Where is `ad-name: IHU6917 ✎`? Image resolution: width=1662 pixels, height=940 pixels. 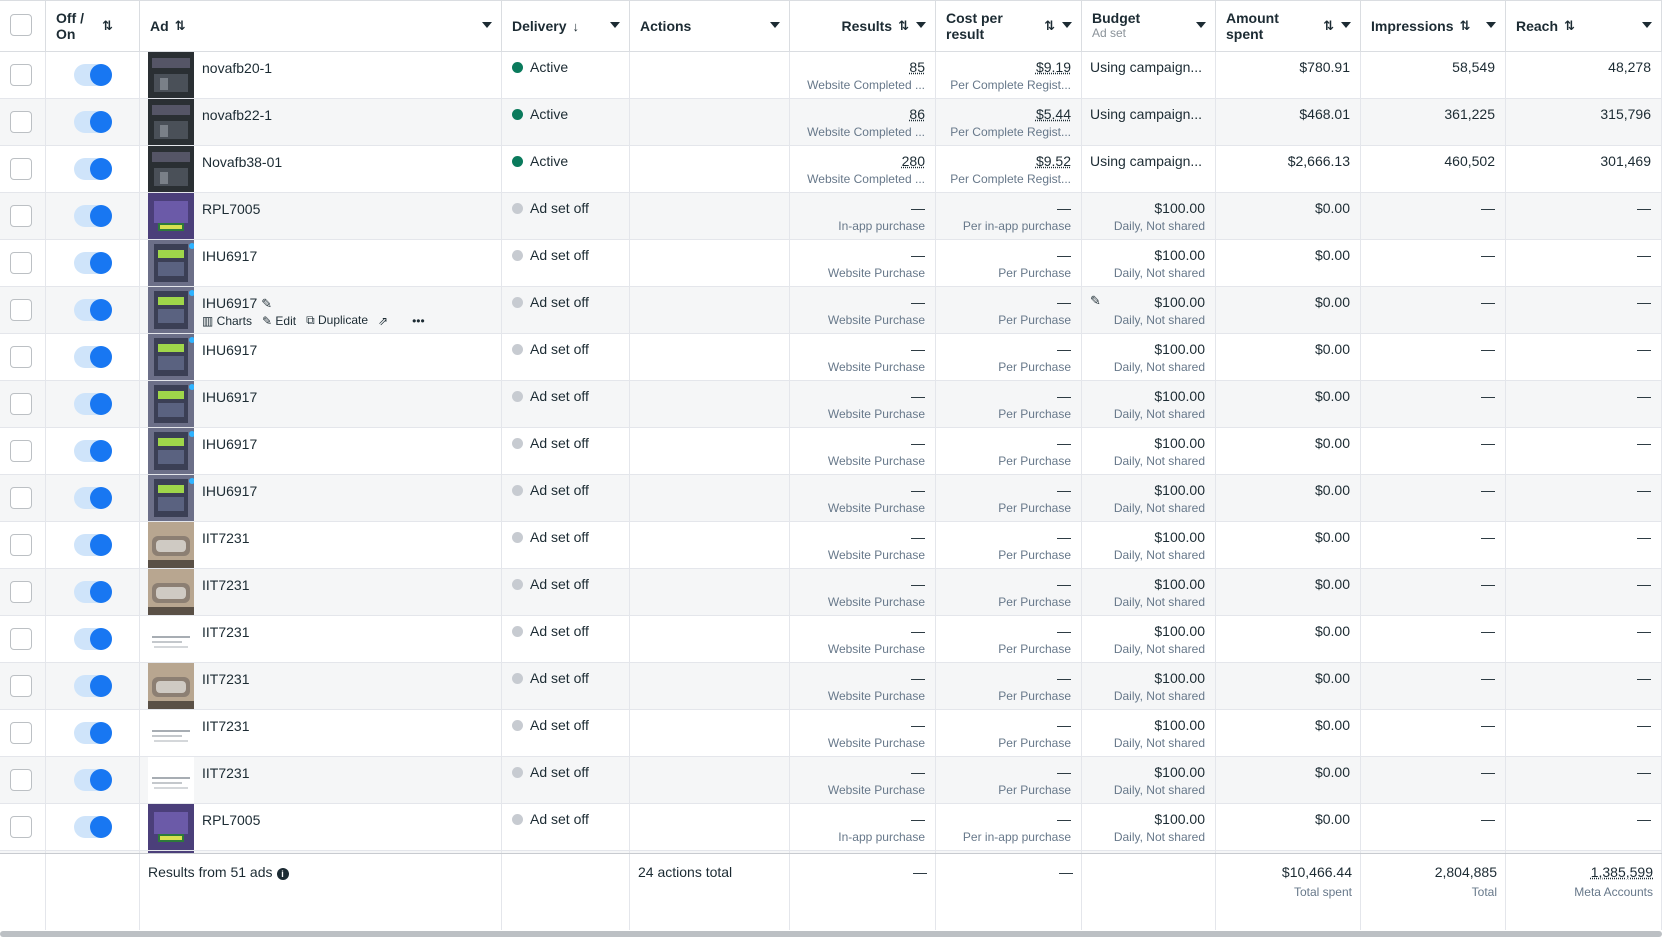 ad-name: IHU6917 ✎ is located at coordinates (237, 303).